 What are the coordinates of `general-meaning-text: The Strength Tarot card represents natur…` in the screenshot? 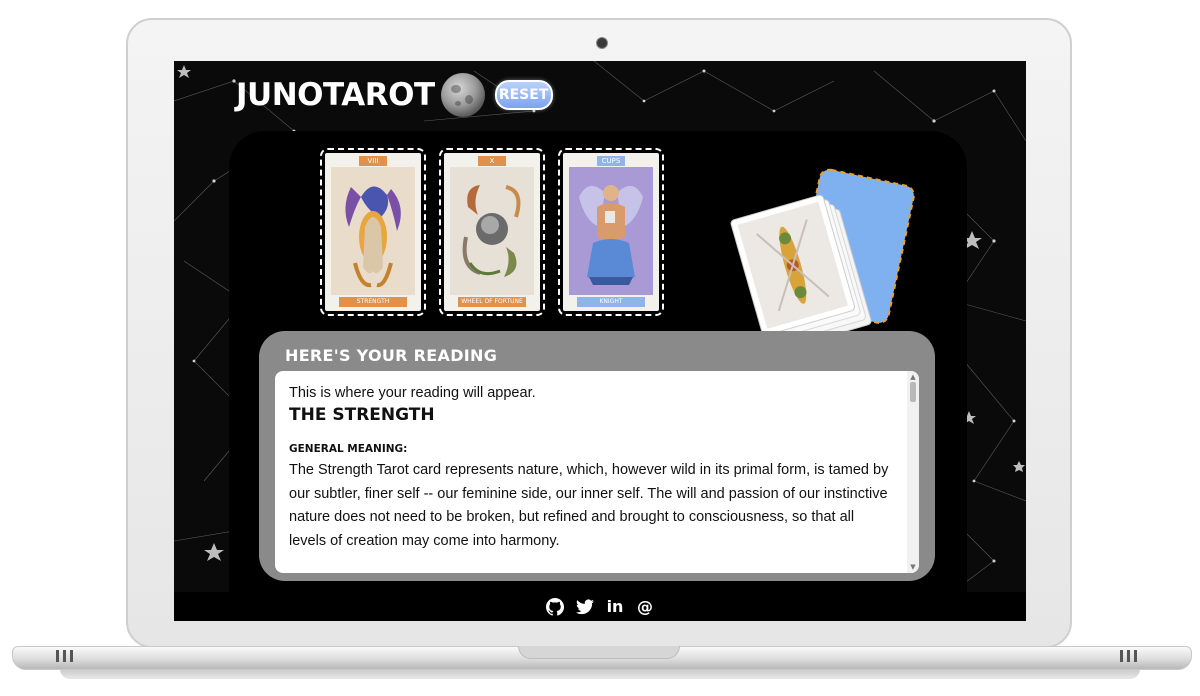 It's located at (589, 505).